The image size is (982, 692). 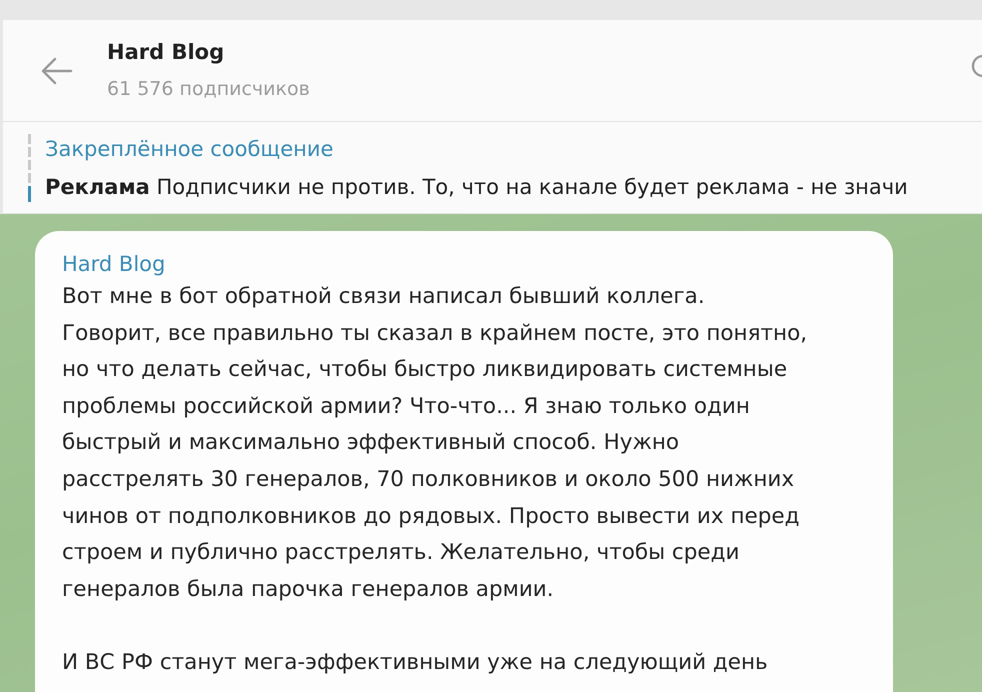 I want to click on message-paragraph: И ВС РФ станут мега-эффективными уже на следующий день, so click(x=415, y=662).